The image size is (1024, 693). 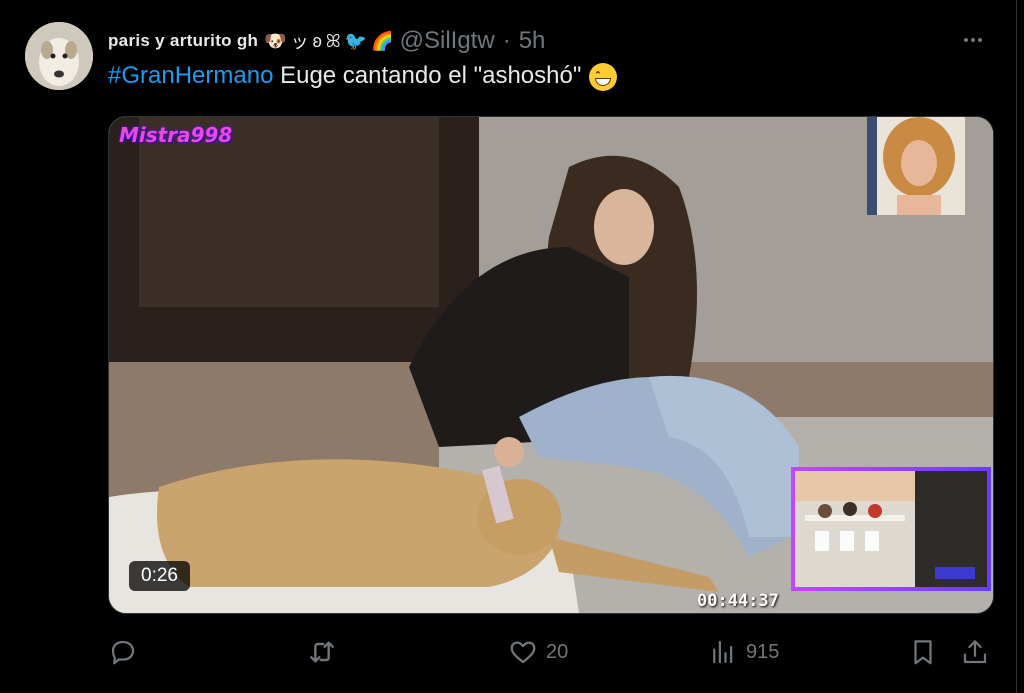 I want to click on heart-symbol-icon: ʚ, so click(x=317, y=40).